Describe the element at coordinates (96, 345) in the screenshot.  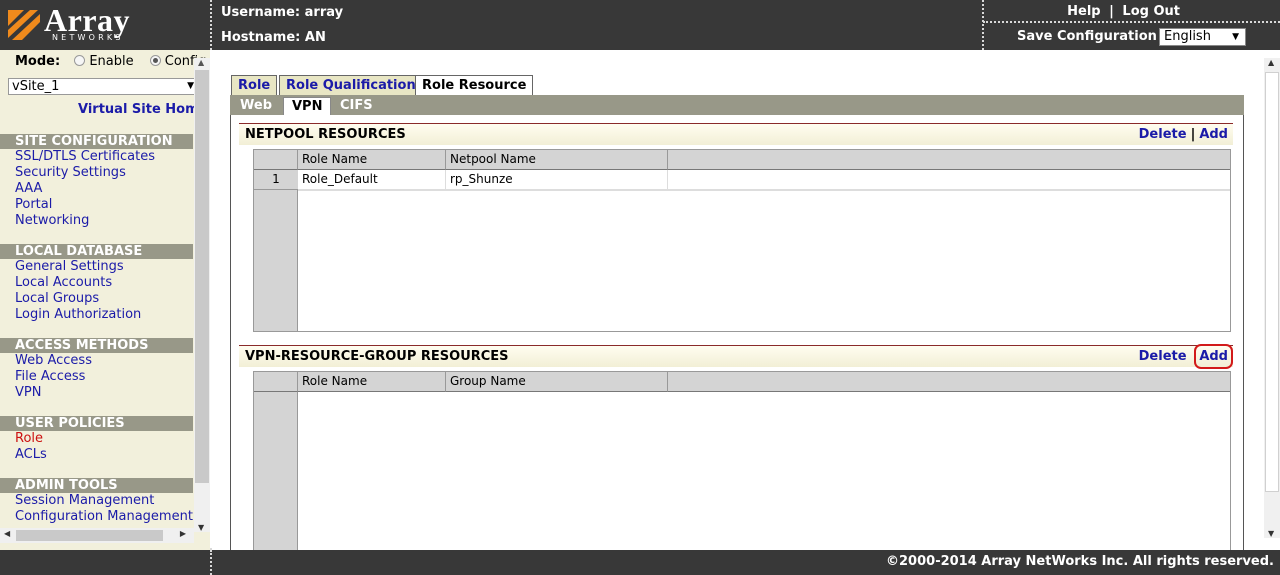
I see `section-access-methods: ACCESS METHODS` at that location.